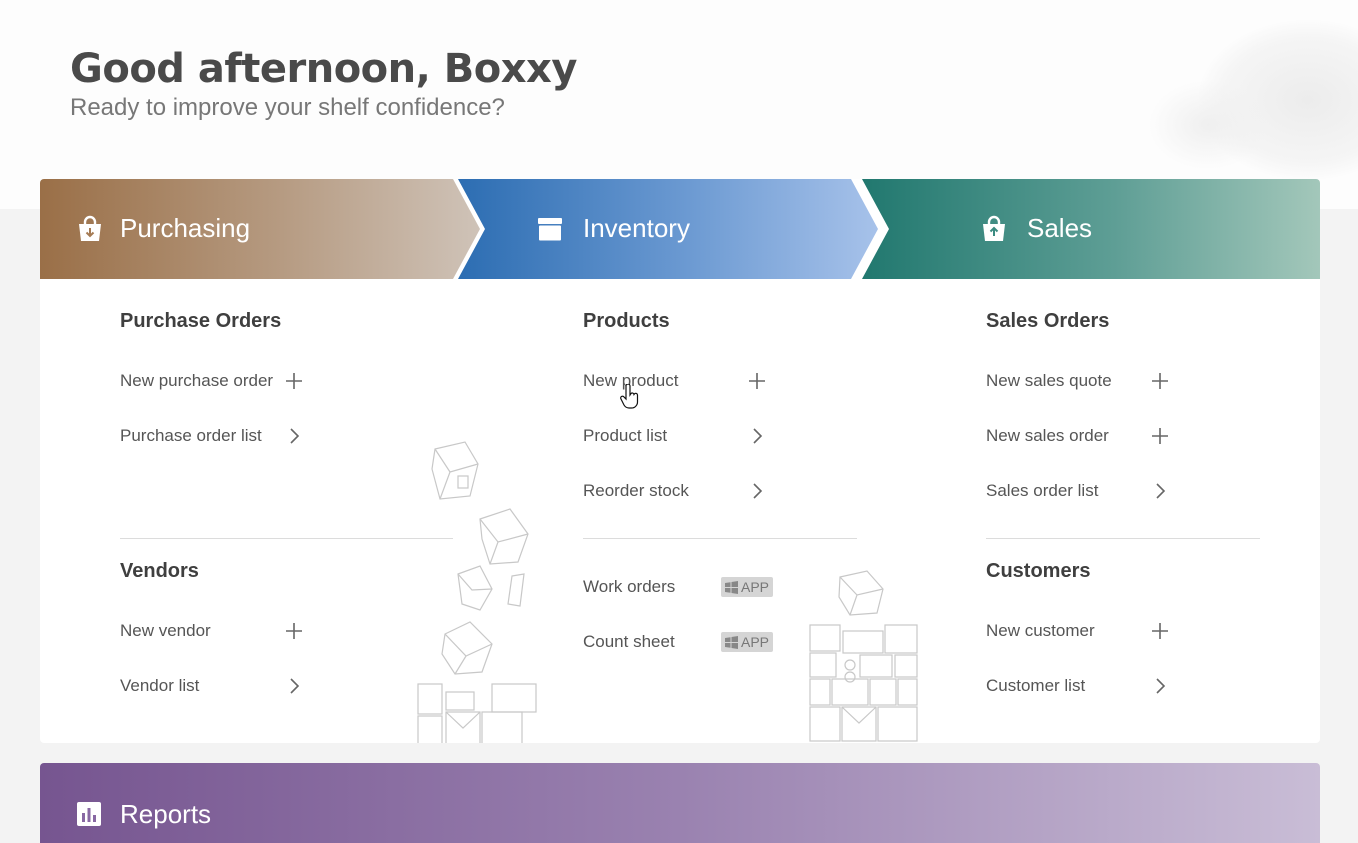 This screenshot has width=1358, height=843. Describe the element at coordinates (636, 228) in the screenshot. I see `inventory-label: Inventory` at that location.